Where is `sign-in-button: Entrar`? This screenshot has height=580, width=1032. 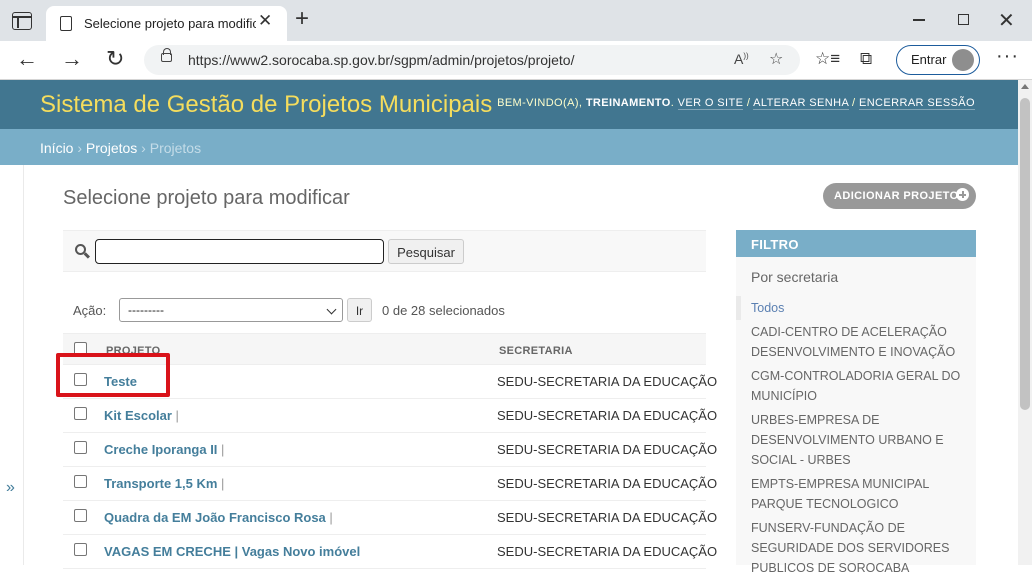
sign-in-button: Entrar is located at coordinates (938, 60).